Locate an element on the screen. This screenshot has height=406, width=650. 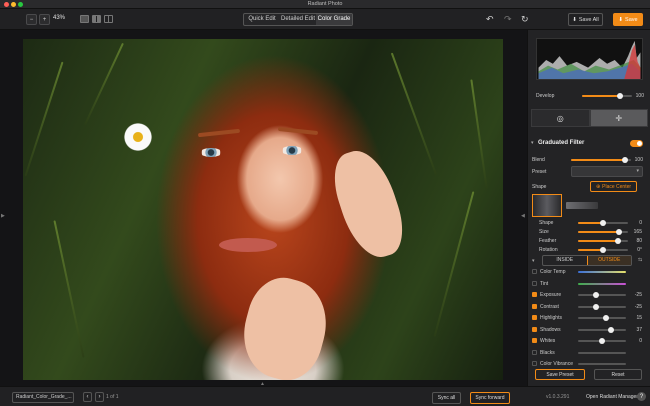
whites-slider-knob is located at coordinates (602, 341).